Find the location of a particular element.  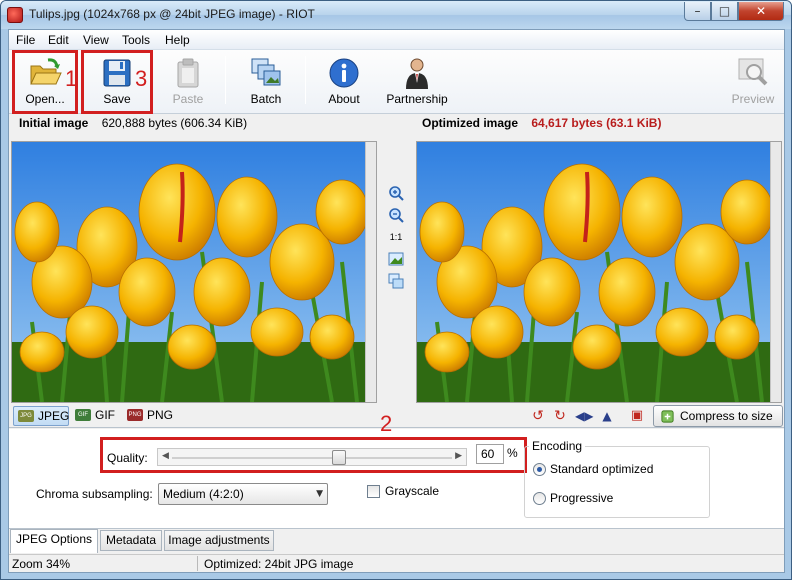

close-button: ✕ is located at coordinates (761, 11).